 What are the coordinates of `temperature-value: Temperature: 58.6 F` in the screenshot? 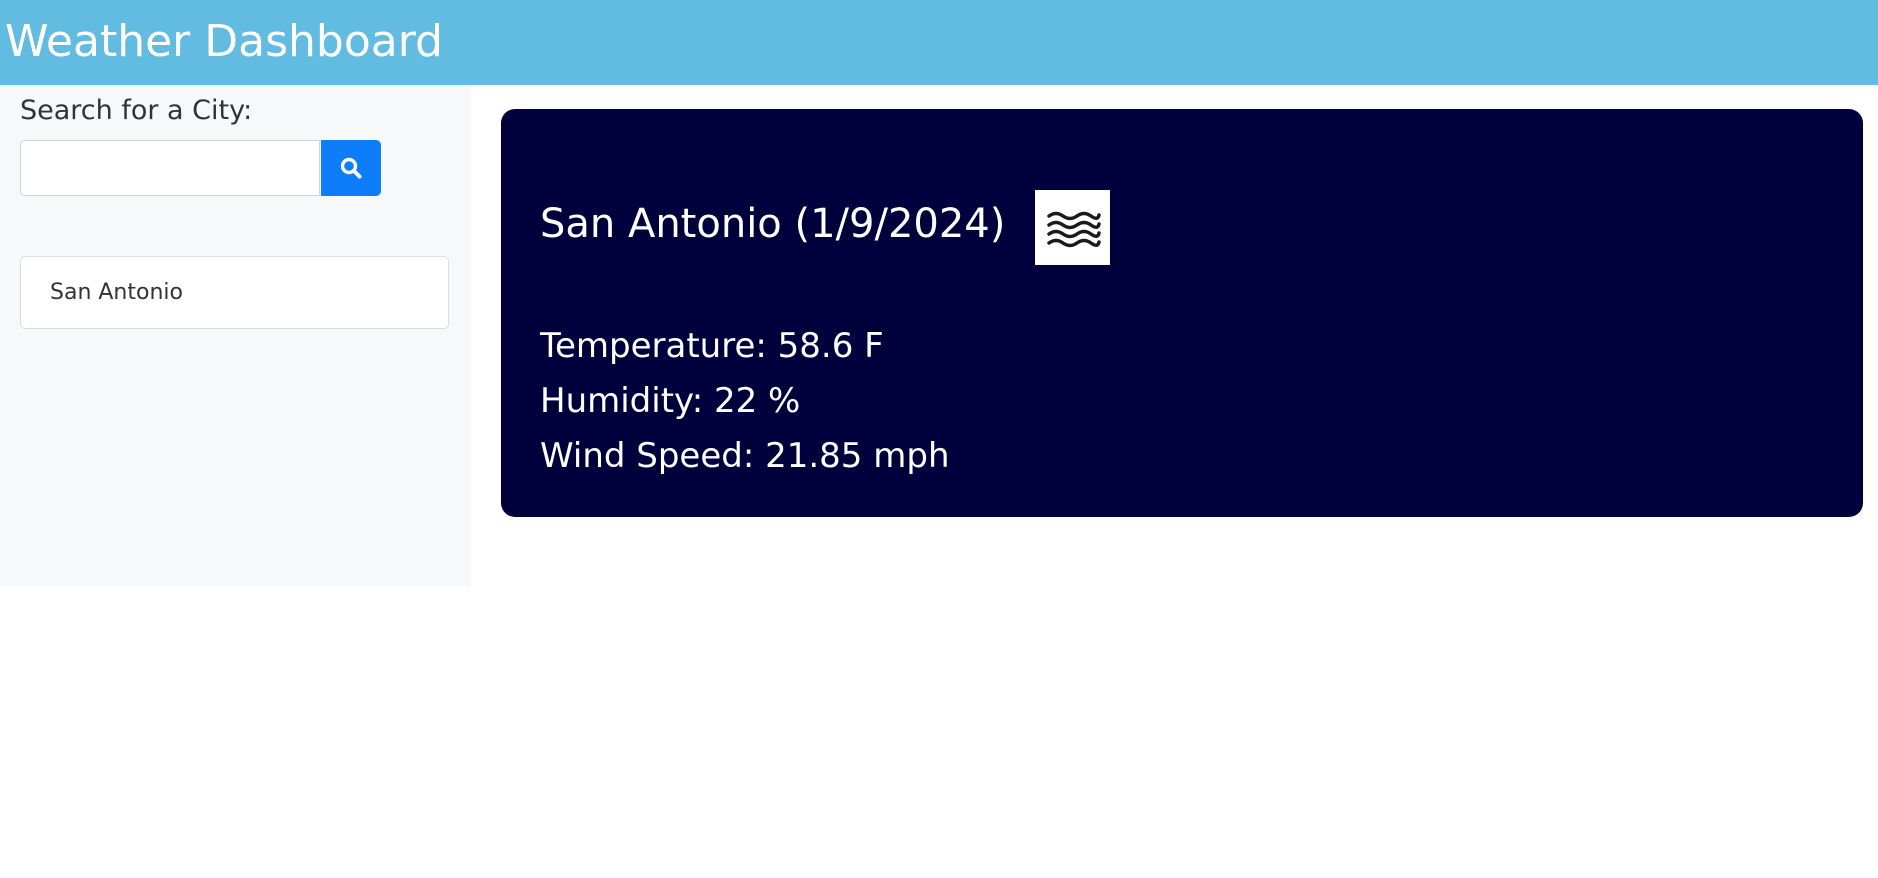 It's located at (712, 346).